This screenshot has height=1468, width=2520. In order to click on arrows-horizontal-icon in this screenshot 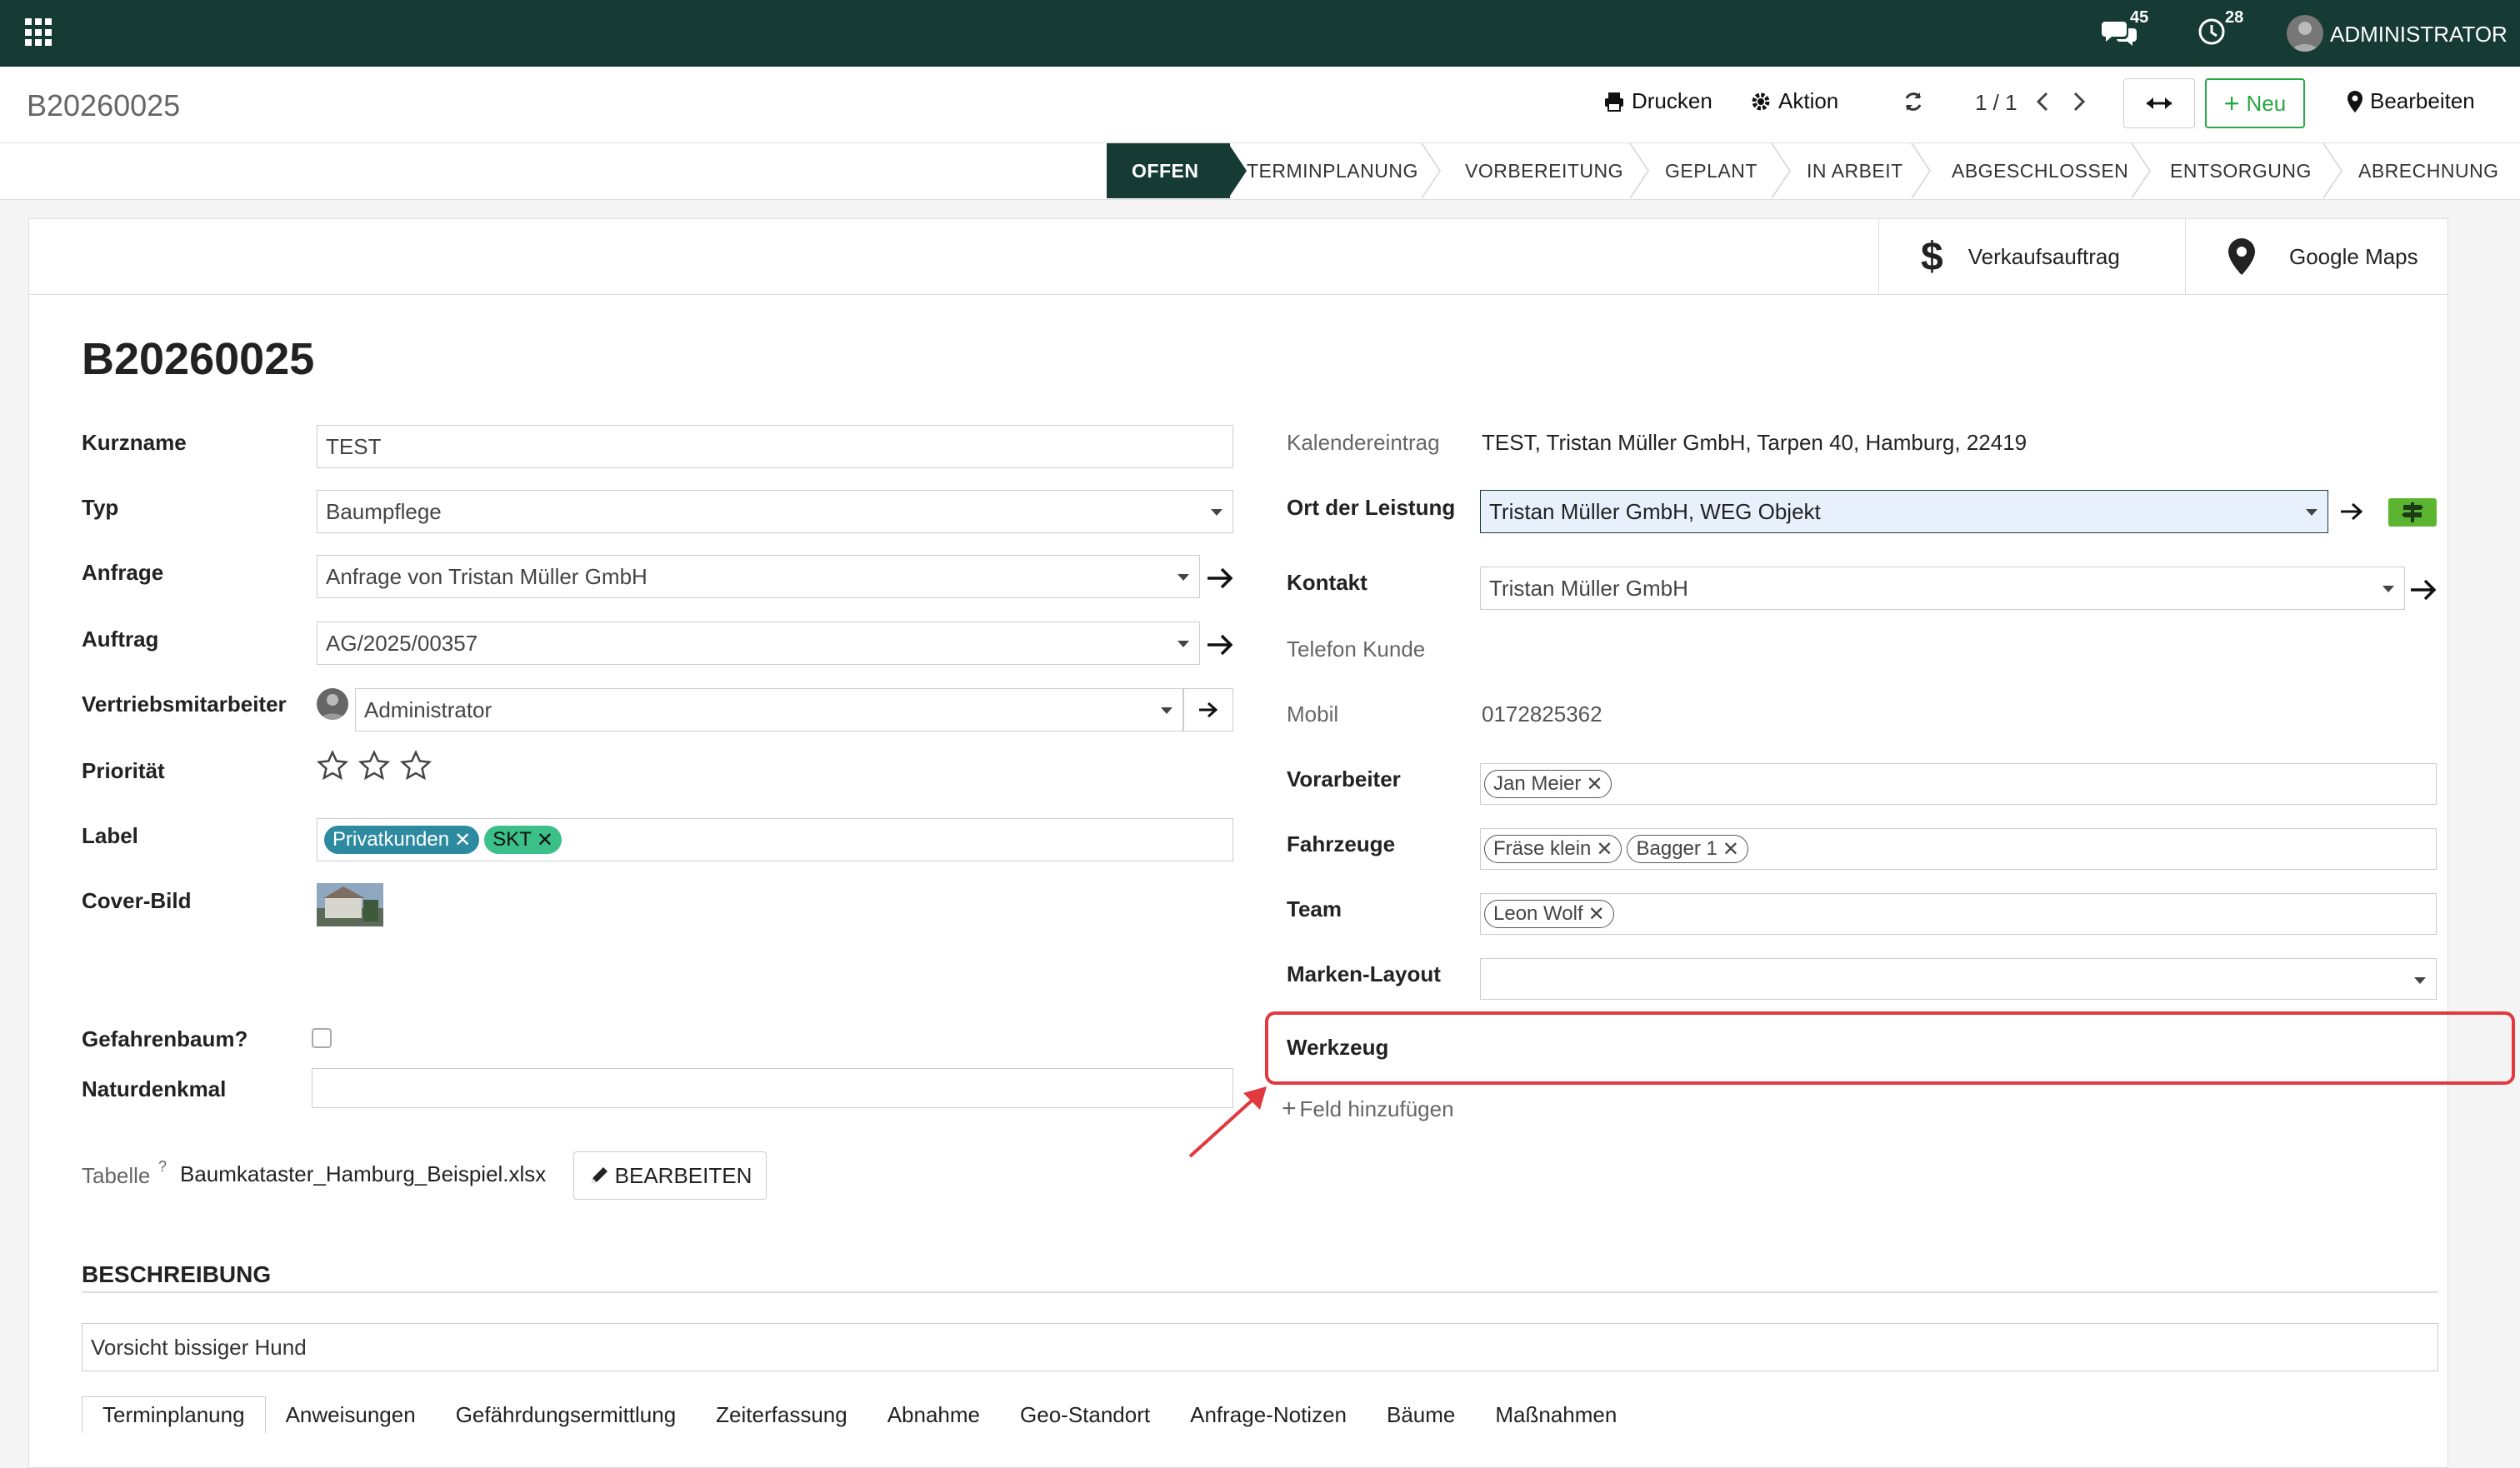, I will do `click(2159, 103)`.